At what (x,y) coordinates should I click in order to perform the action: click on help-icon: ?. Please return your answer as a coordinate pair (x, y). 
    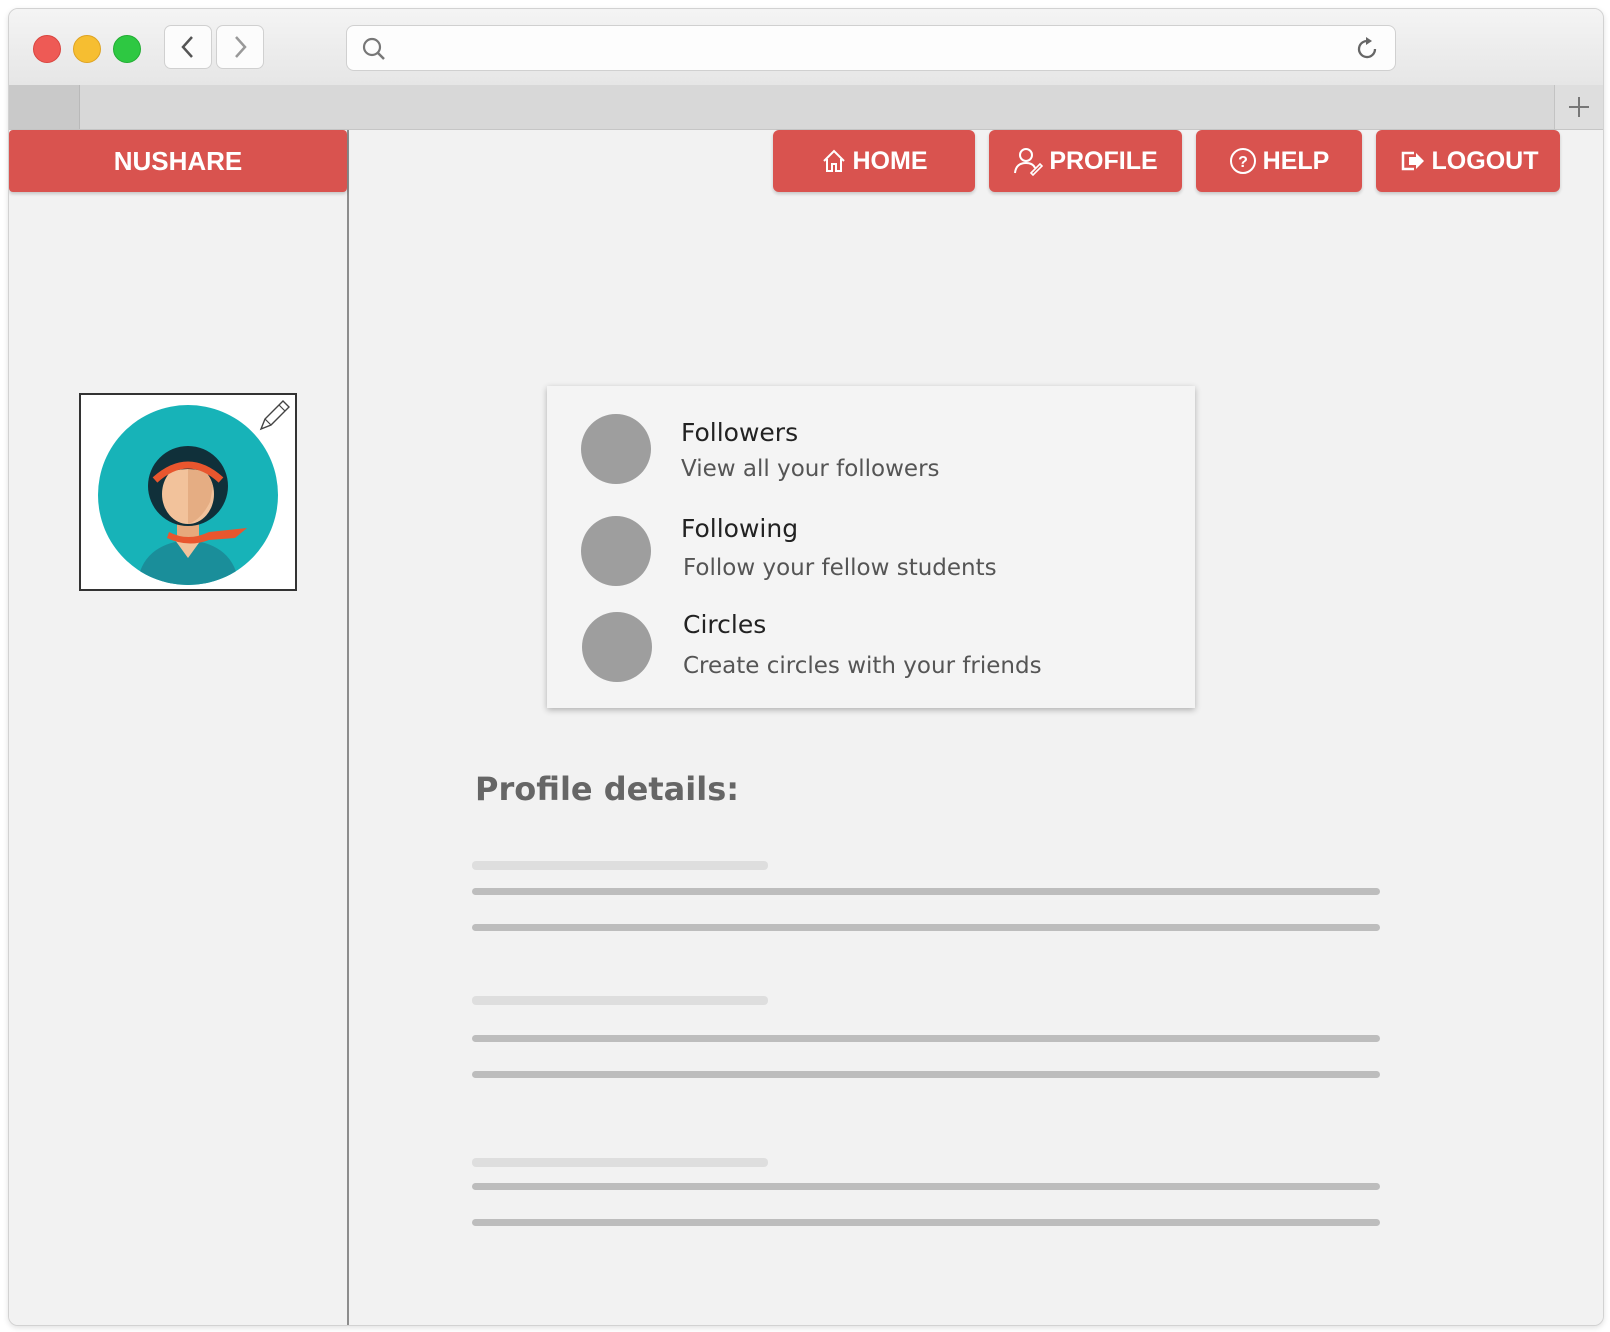
    Looking at the image, I should click on (1242, 161).